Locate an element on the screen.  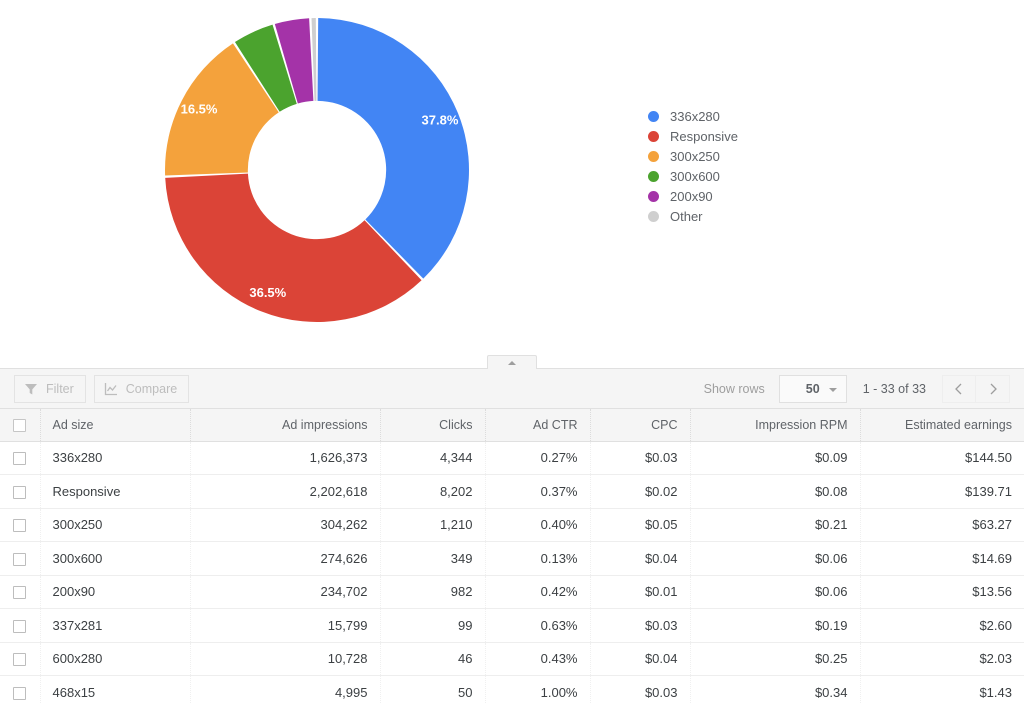
column-header-clicks: Clicks is located at coordinates (433, 425).